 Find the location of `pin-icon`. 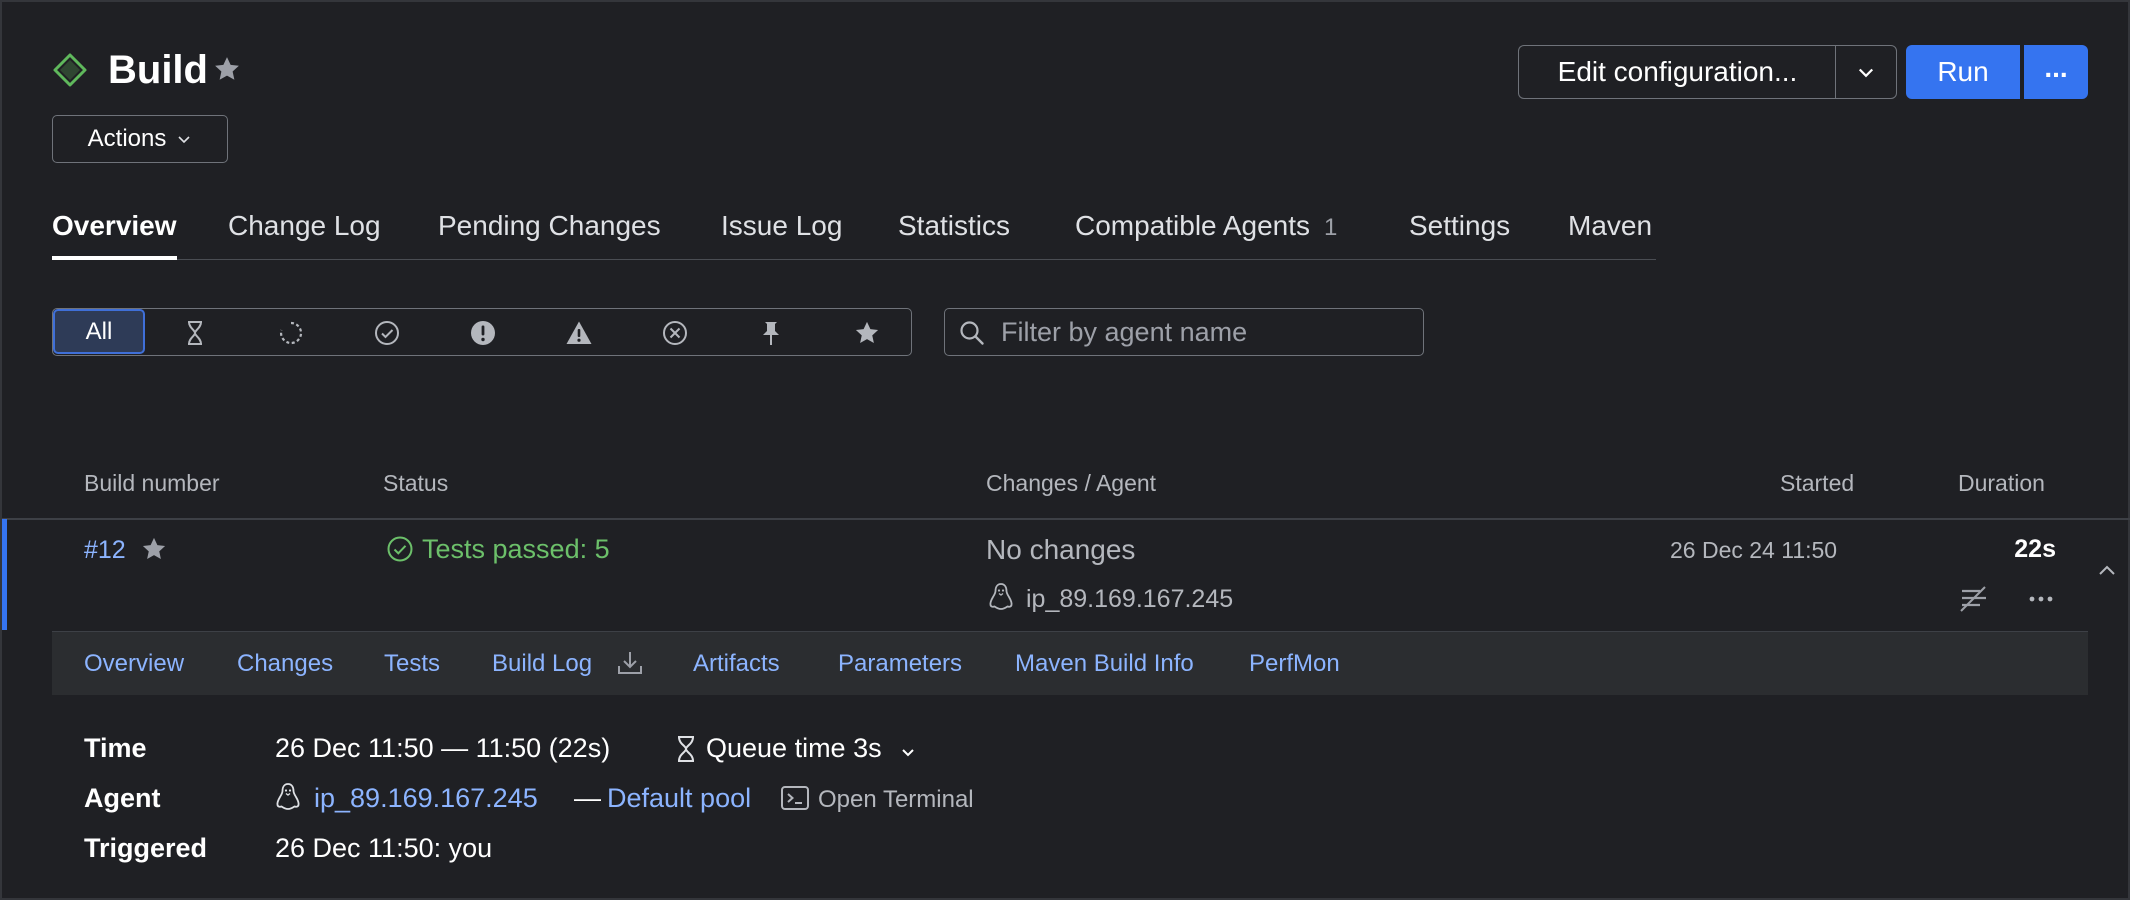

pin-icon is located at coordinates (771, 333).